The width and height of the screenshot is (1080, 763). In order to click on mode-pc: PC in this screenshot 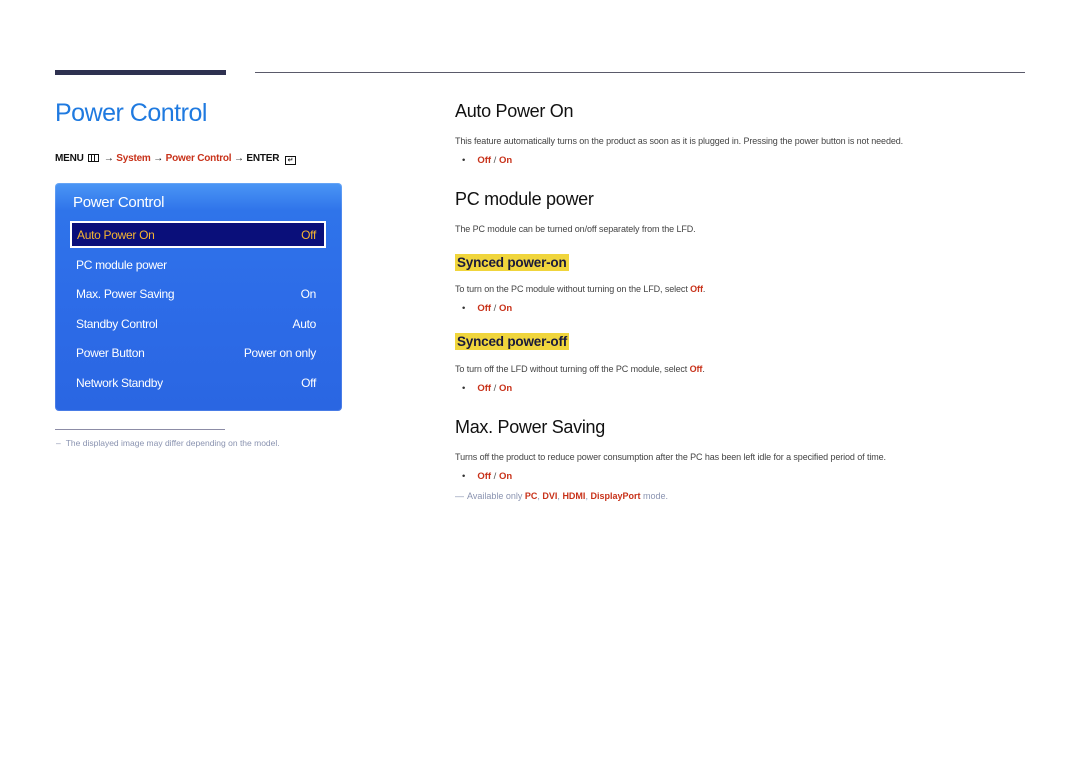, I will do `click(531, 496)`.